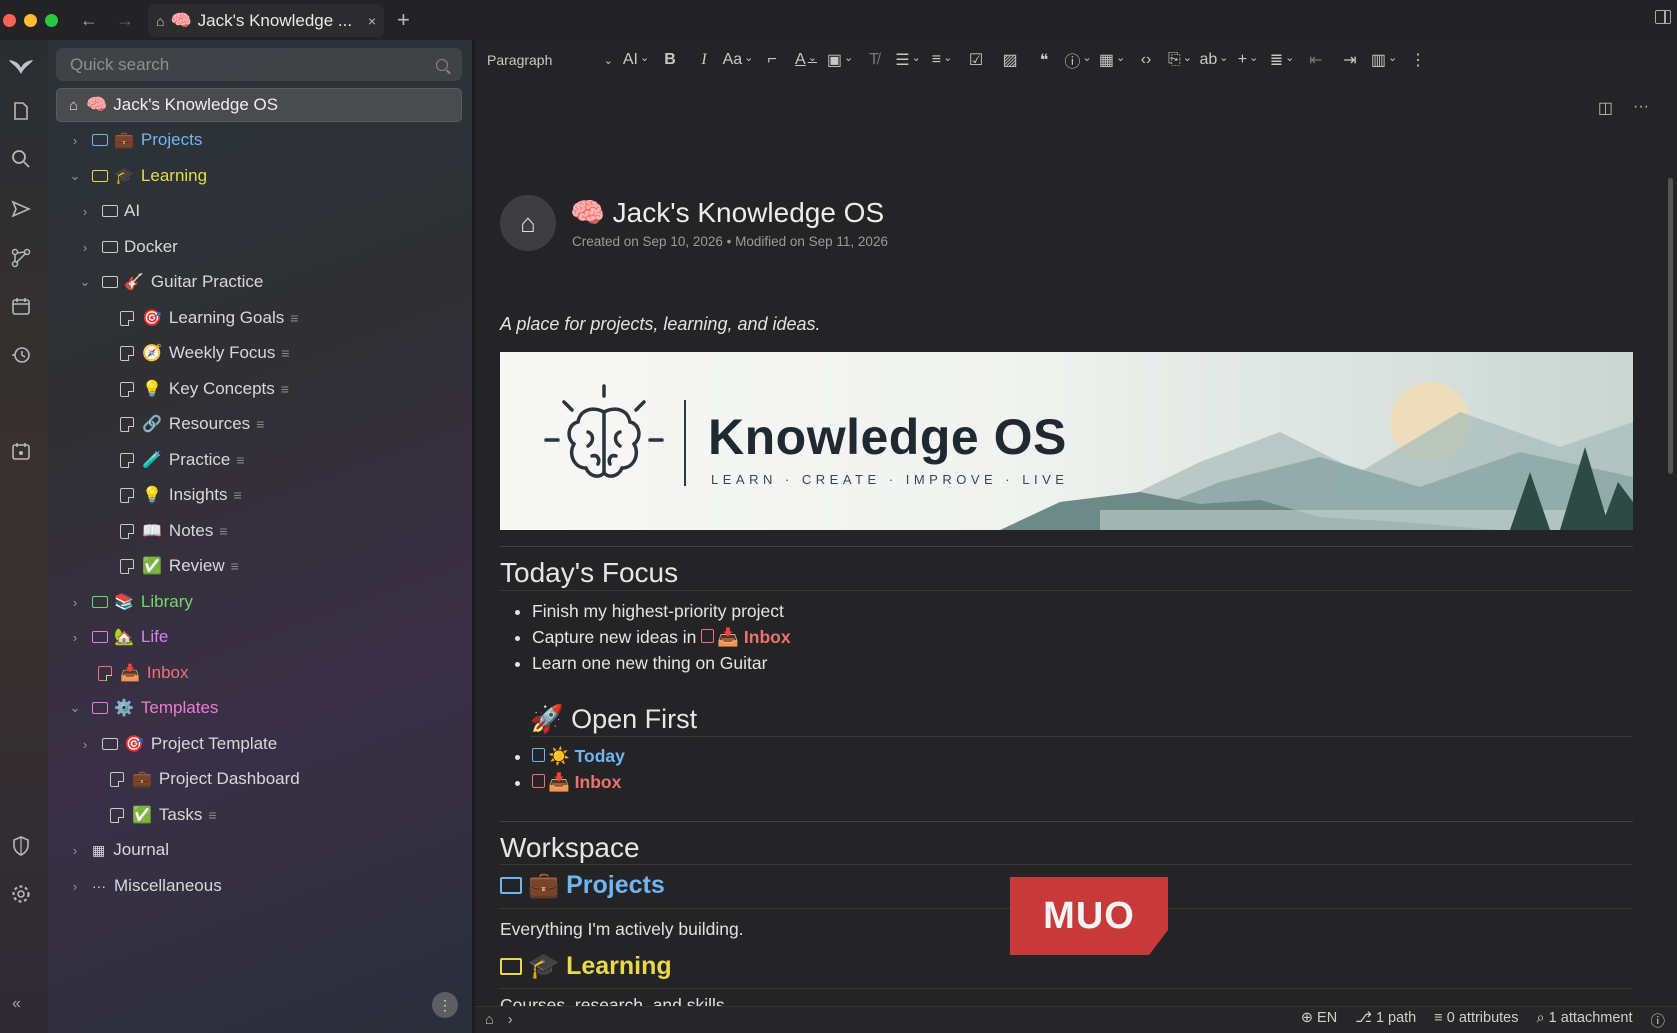 The image size is (1677, 1033). What do you see at coordinates (890, 479) in the screenshot?
I see `banner-subtitle: LEARN · CREATE · IMPROVE · LIVE` at bounding box center [890, 479].